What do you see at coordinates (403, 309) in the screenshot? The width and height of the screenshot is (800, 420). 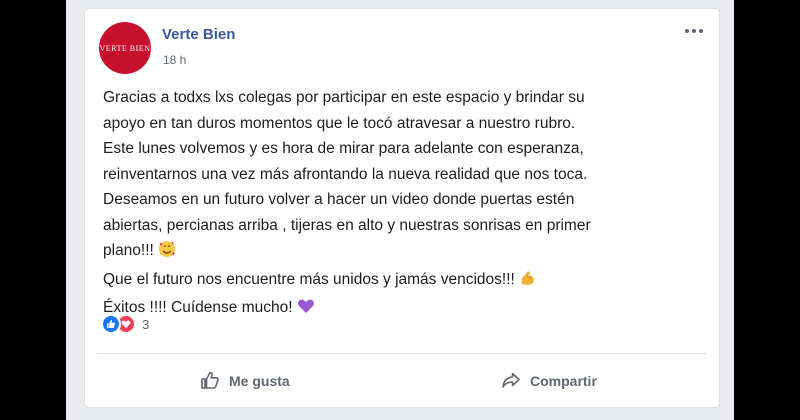 I see `post-line-row: Éxitos !!!! Cuídense mucho!` at bounding box center [403, 309].